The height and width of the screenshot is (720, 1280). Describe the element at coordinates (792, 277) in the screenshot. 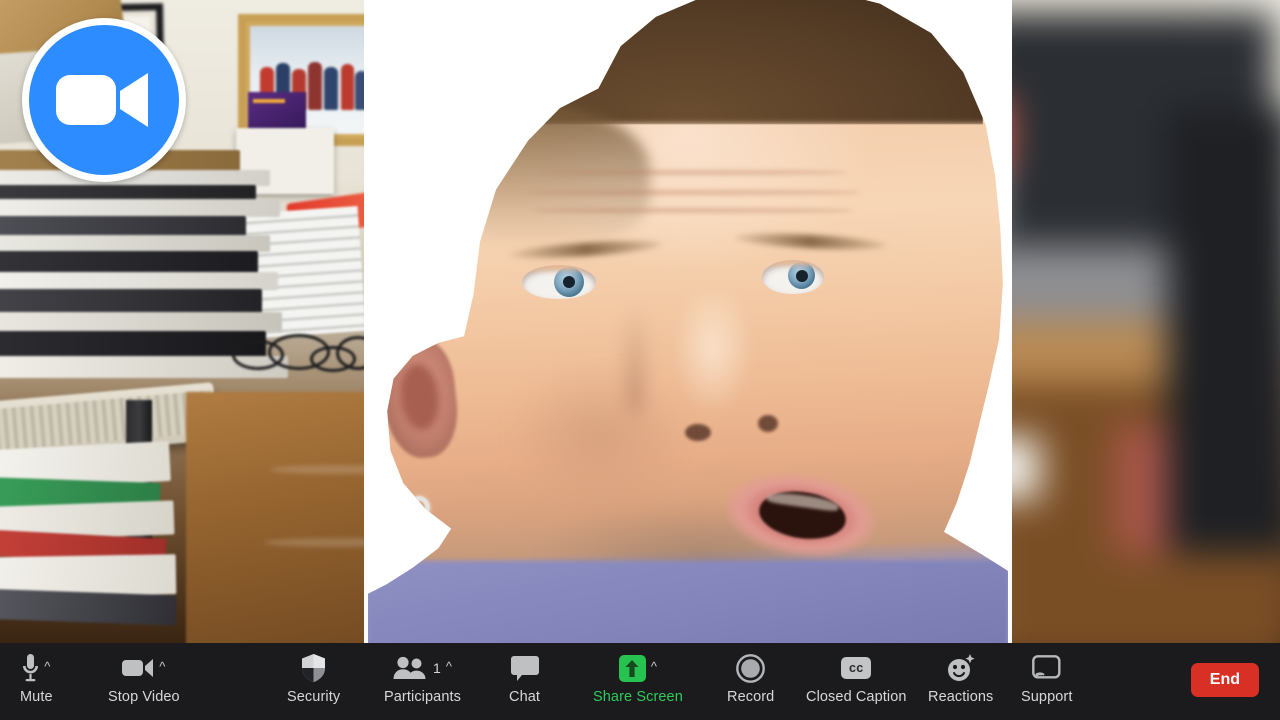

I see `right-eye` at that location.